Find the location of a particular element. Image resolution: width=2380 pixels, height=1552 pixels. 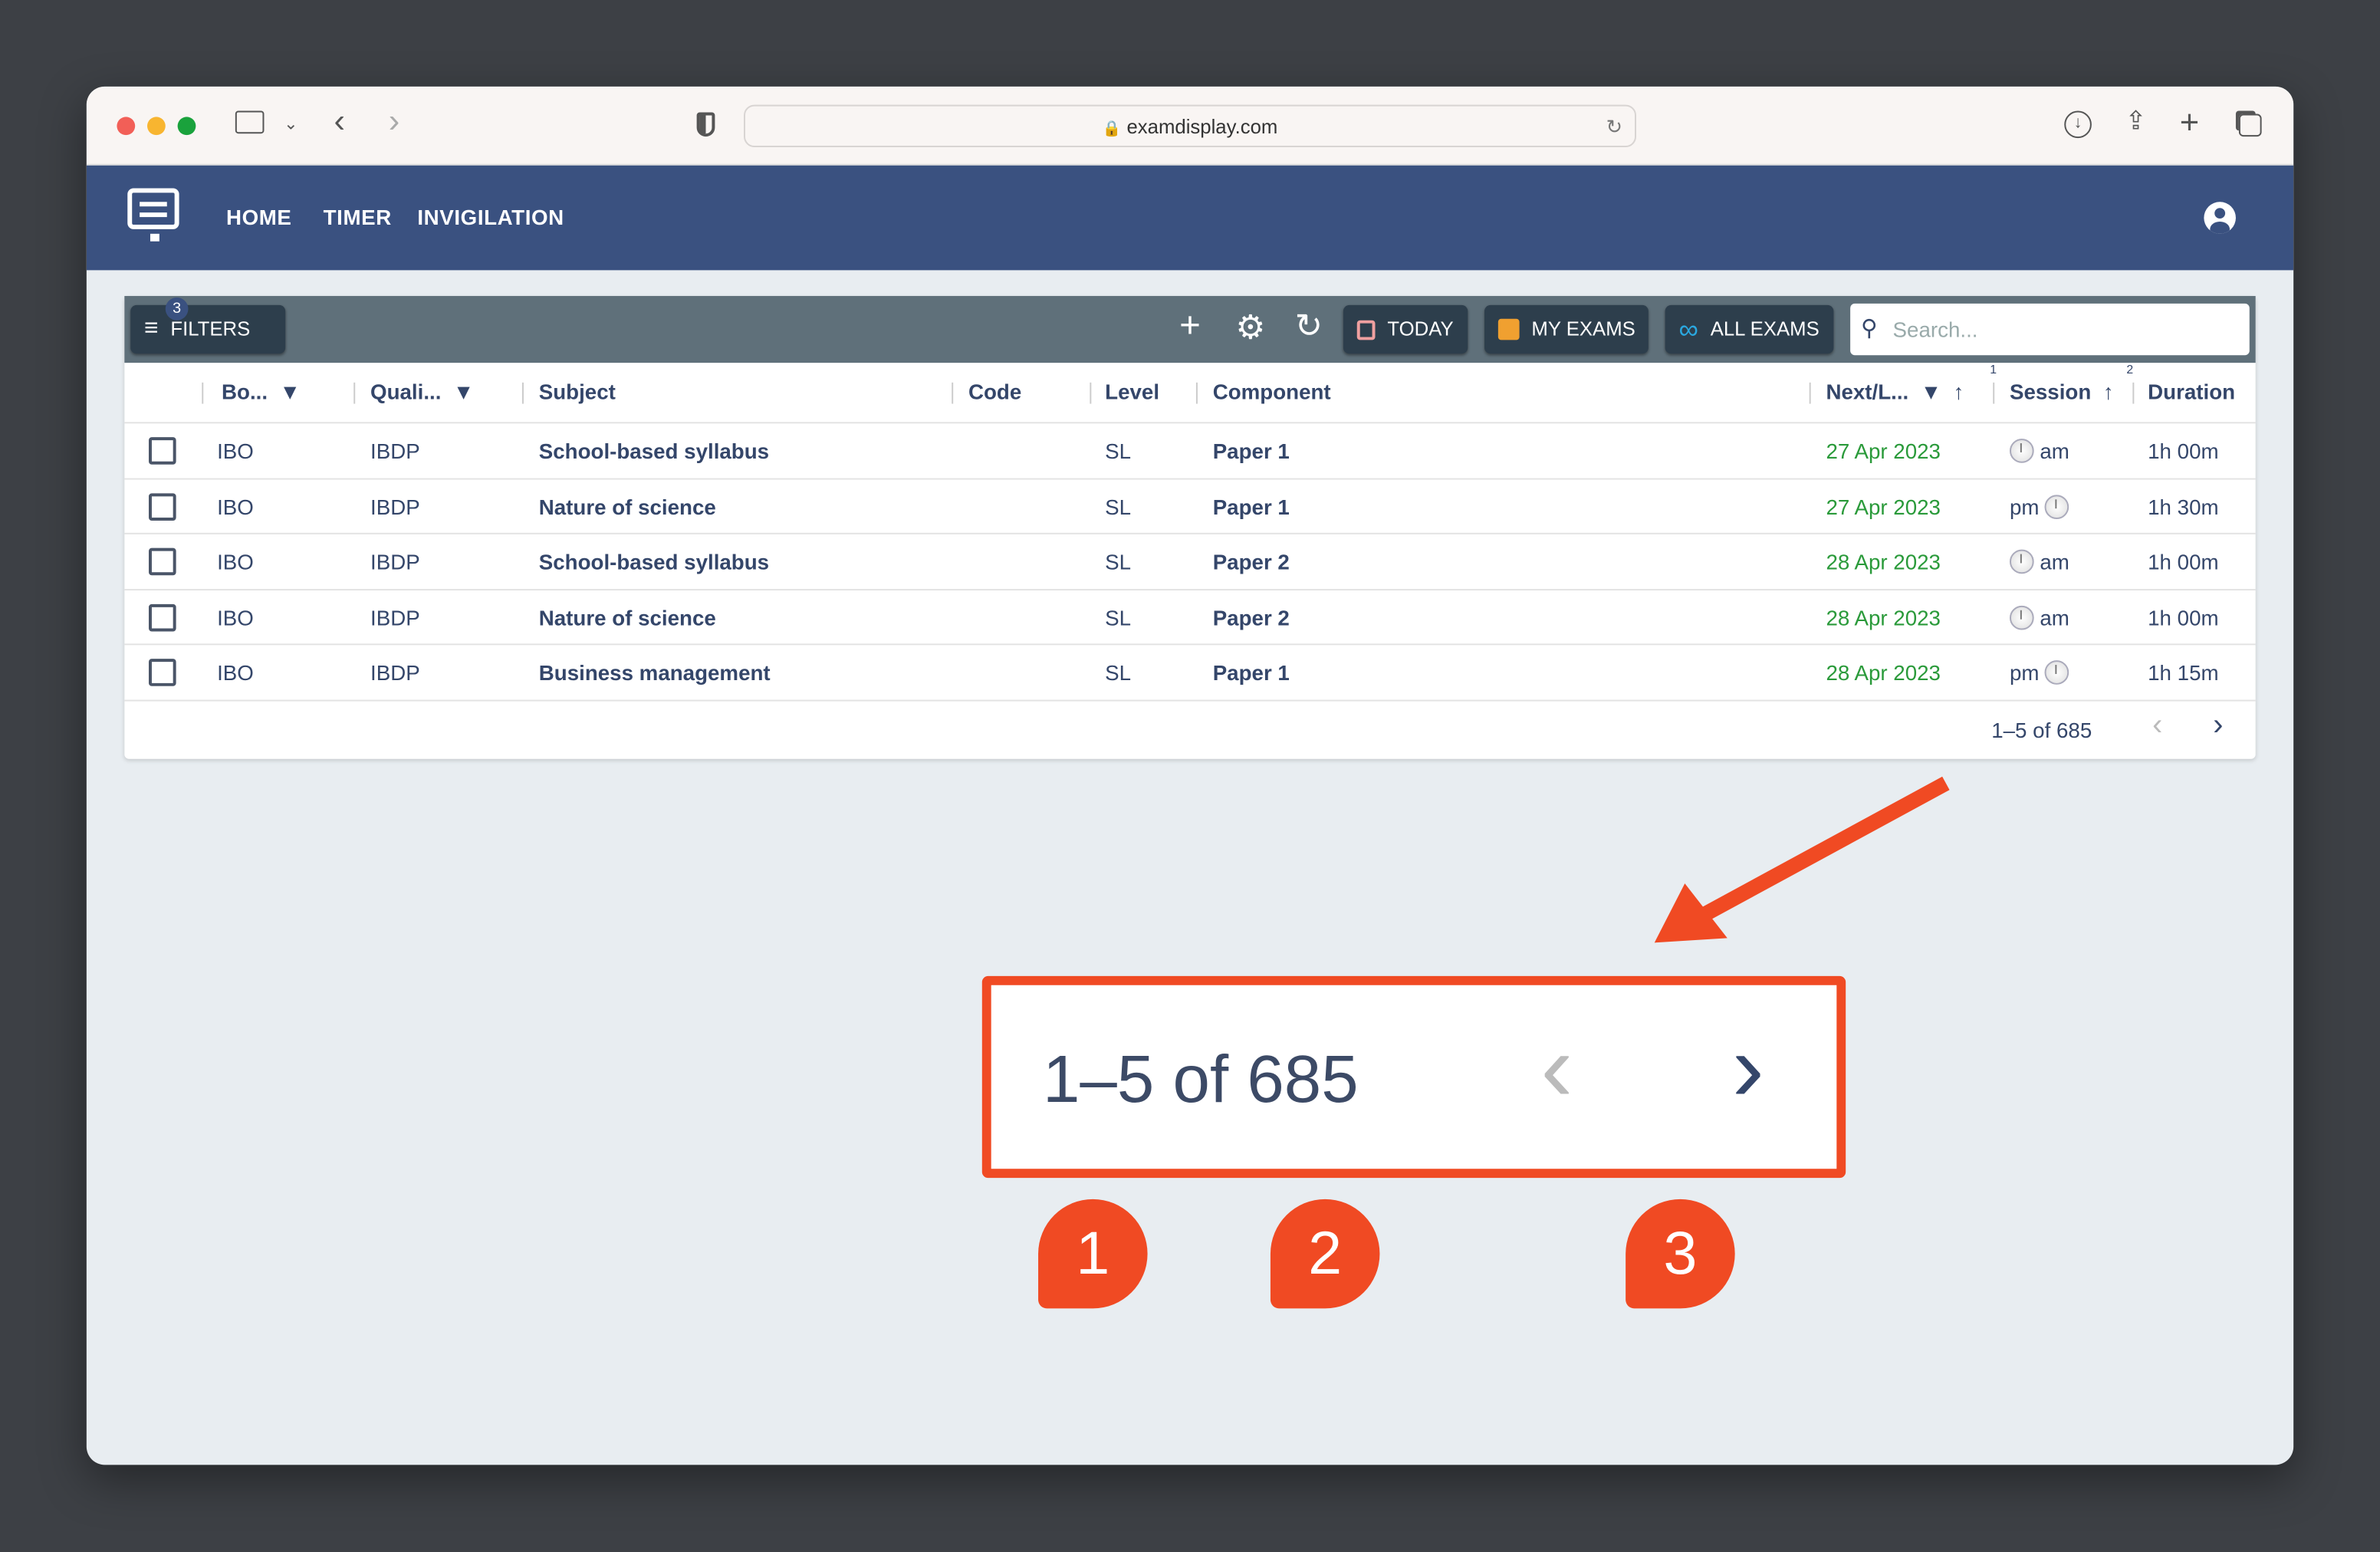

marker-2: 2 is located at coordinates (1325, 1254).